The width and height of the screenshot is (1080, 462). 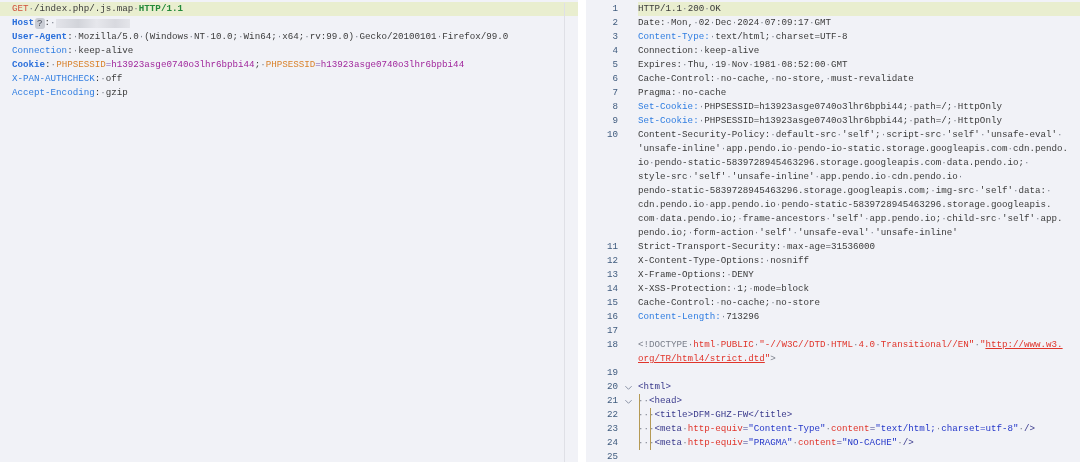 I want to click on code-line: com·data.pendo.io;·frame-ancestors·'self'·app.pendo.io;·child-src·'self'·app., so click(x=850, y=219).